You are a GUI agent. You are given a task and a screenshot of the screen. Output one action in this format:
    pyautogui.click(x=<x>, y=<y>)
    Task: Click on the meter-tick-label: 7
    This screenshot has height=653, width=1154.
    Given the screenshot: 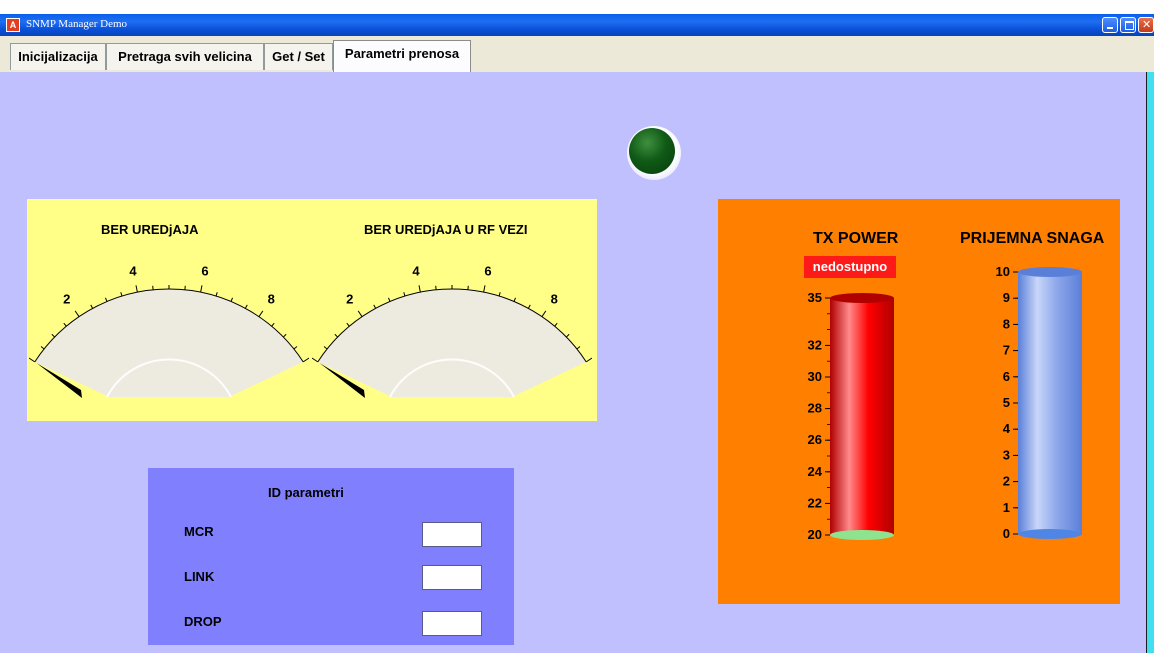 What is the action you would take?
    pyautogui.click(x=1006, y=350)
    